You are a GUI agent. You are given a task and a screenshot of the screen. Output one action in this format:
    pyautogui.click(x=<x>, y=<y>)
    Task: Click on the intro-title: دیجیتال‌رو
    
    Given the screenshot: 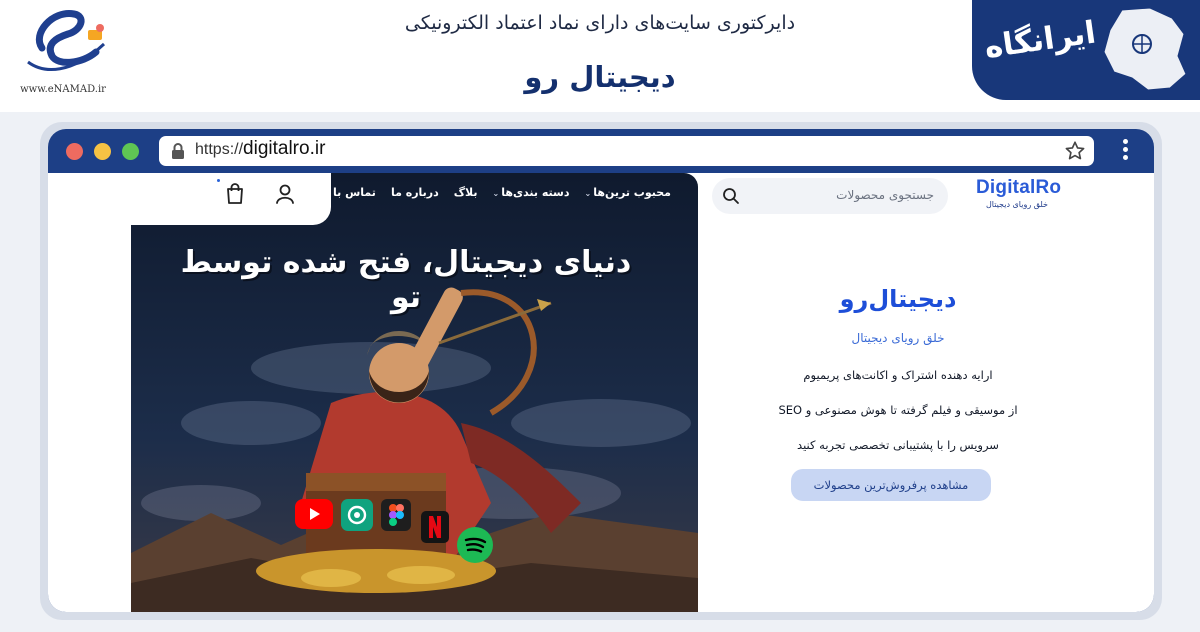 What is the action you would take?
    pyautogui.click(x=898, y=299)
    